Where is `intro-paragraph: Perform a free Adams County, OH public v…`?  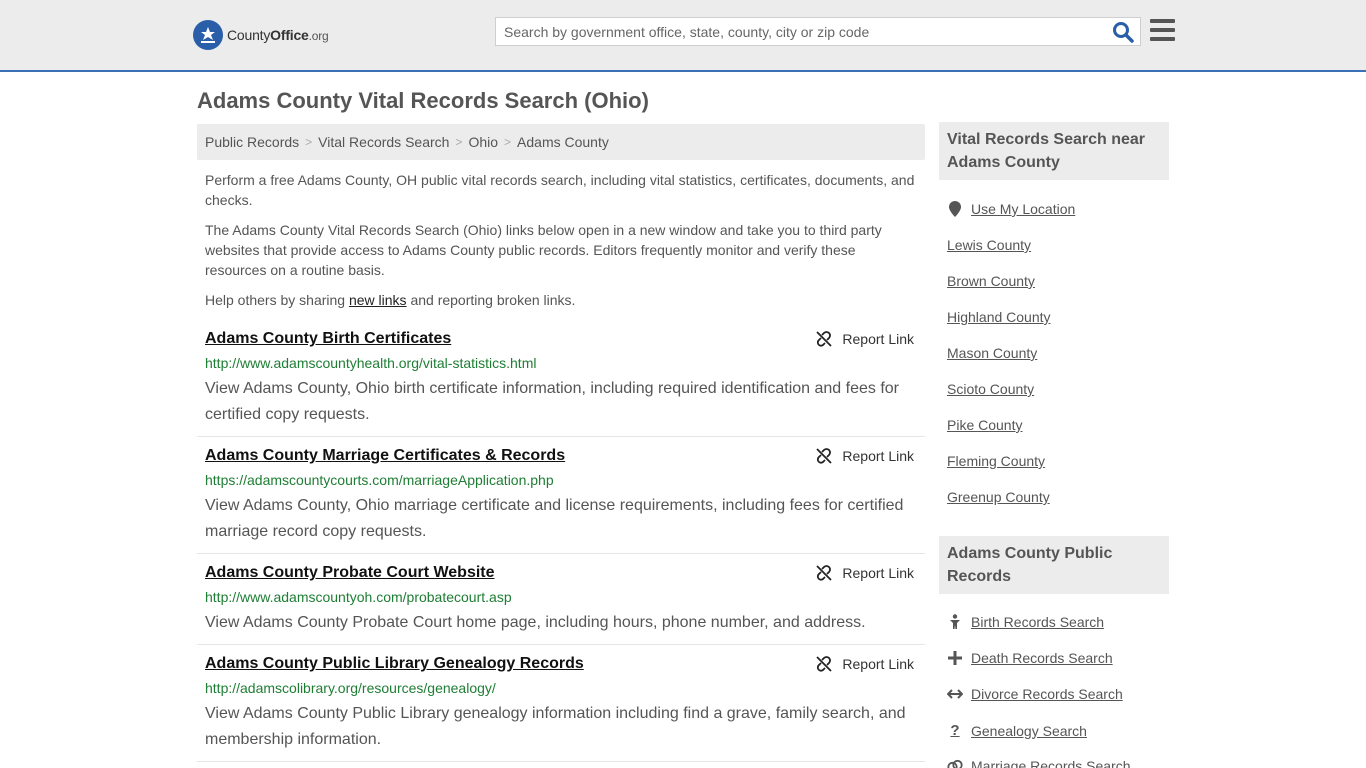
intro-paragraph: Perform a free Adams County, OH public v… is located at coordinates (560, 190).